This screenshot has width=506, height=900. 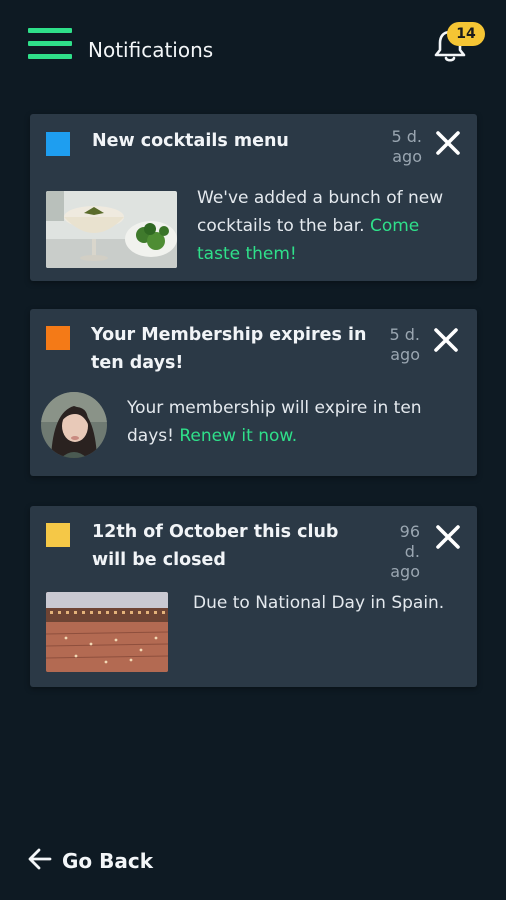 What do you see at coordinates (215, 546) in the screenshot?
I see `notification-title: 12th of October this club will be closed` at bounding box center [215, 546].